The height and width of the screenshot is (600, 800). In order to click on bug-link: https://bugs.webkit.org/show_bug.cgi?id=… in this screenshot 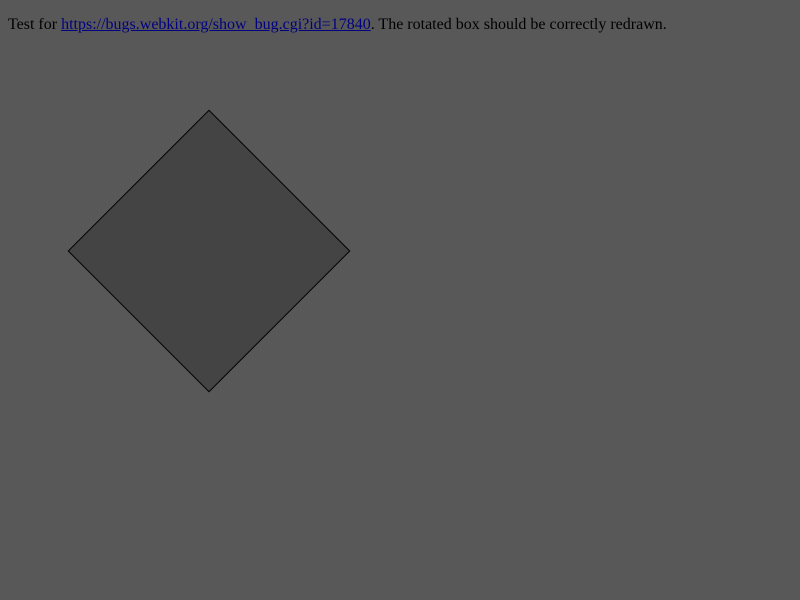, I will do `click(216, 24)`.